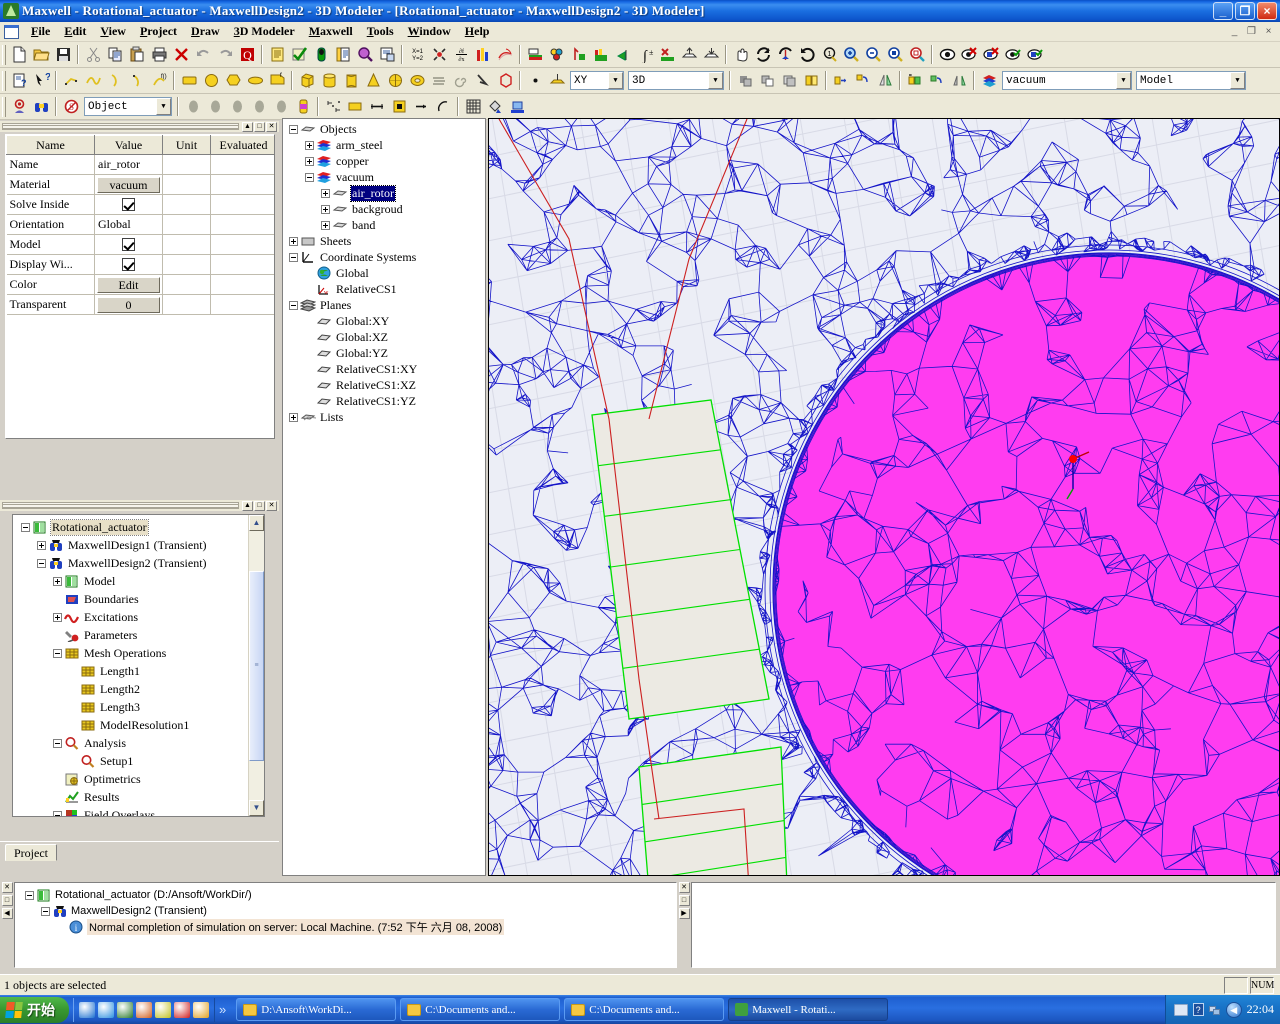  Describe the element at coordinates (256, 665) in the screenshot. I see `vscroll-thumb: ≡` at that location.